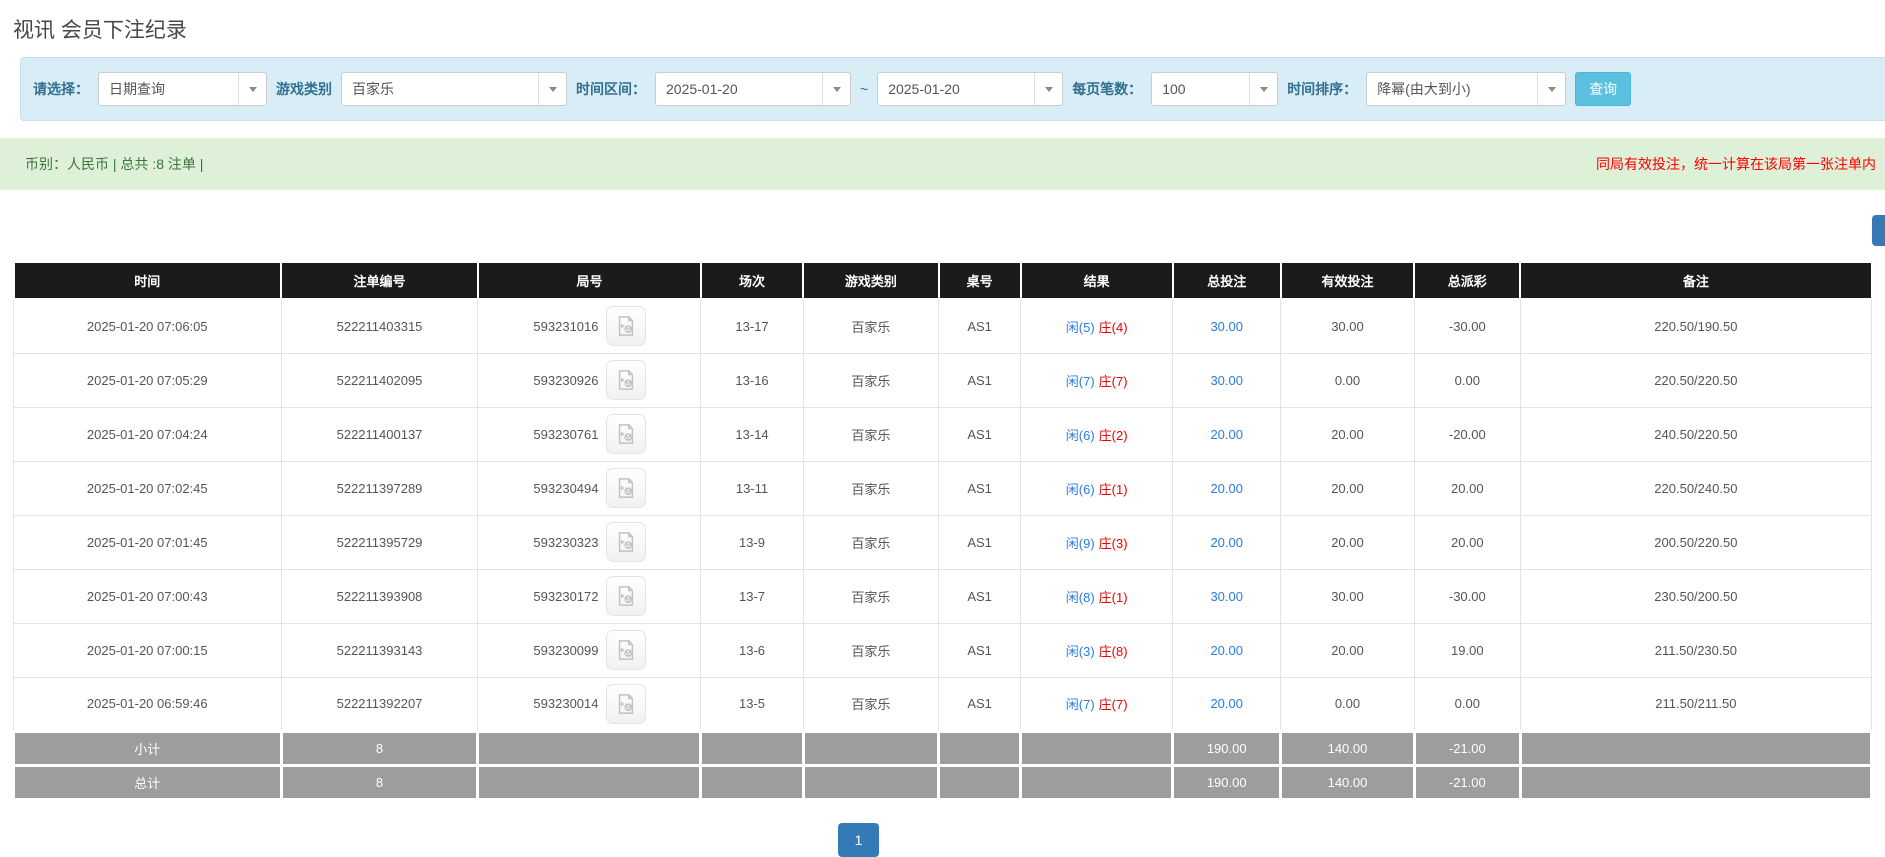  I want to click on side-action-button, so click(1878, 230).